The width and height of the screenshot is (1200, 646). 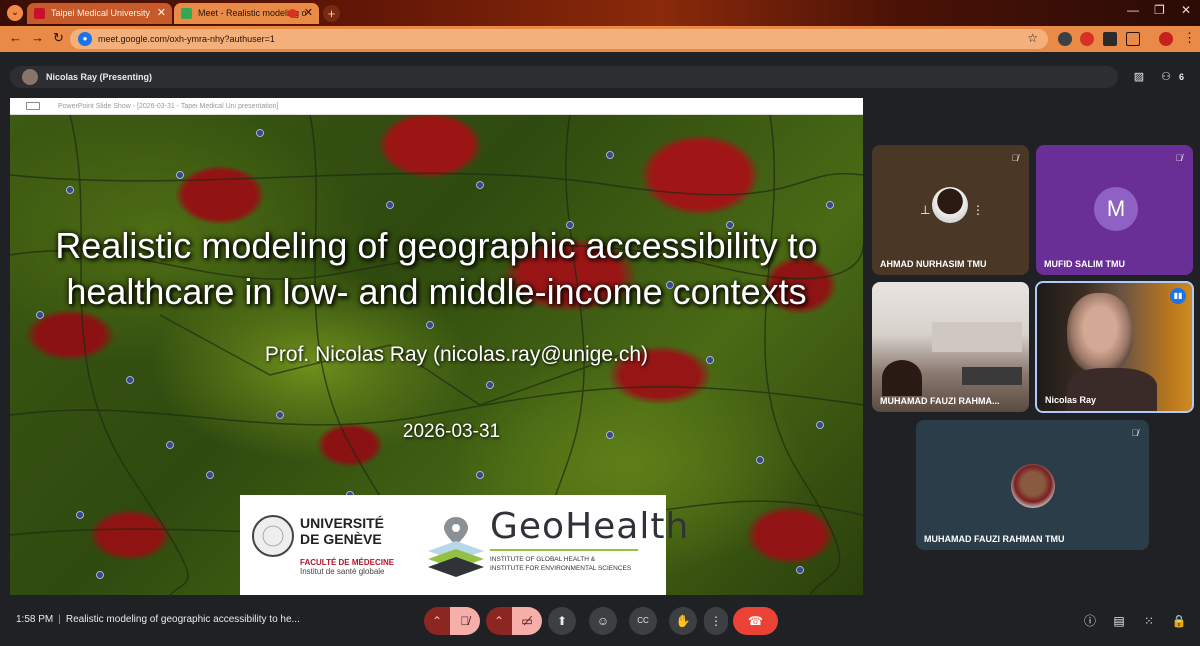 What do you see at coordinates (186, 39) in the screenshot?
I see `url-text: meet.google.com/oxh-ymra-nhy?authuser=1` at bounding box center [186, 39].